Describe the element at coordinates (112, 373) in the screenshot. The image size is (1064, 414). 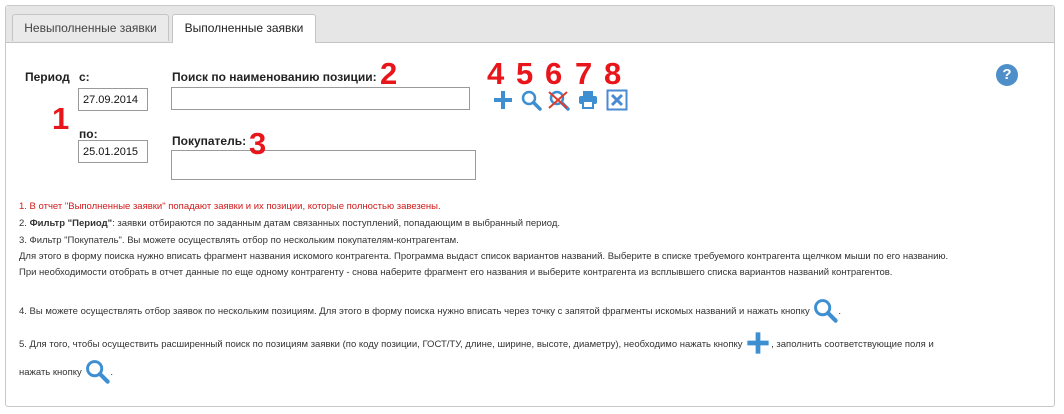
I see `note-5b-end: .` at that location.